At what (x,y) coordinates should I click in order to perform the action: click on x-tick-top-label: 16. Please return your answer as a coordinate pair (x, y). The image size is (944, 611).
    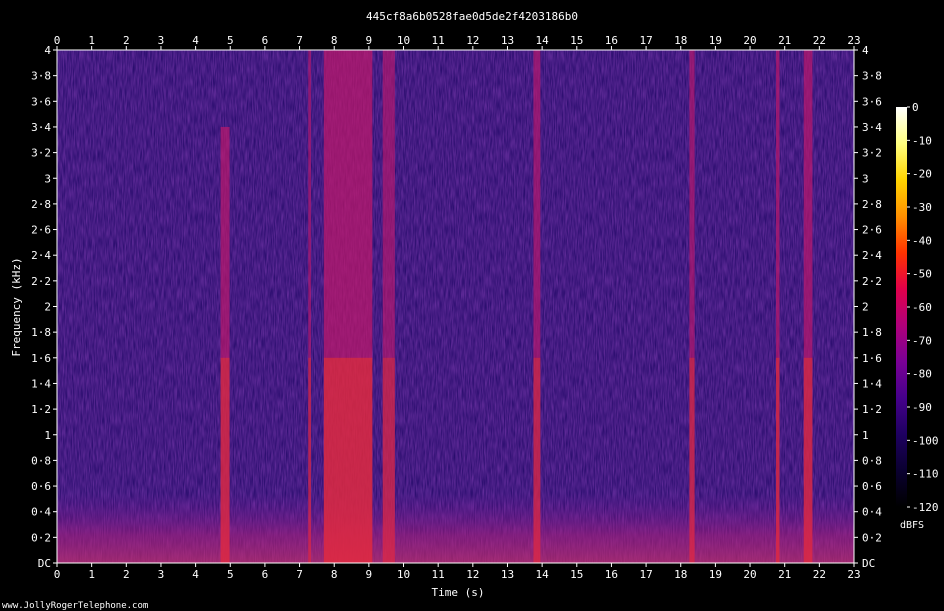
    Looking at the image, I should click on (611, 40).